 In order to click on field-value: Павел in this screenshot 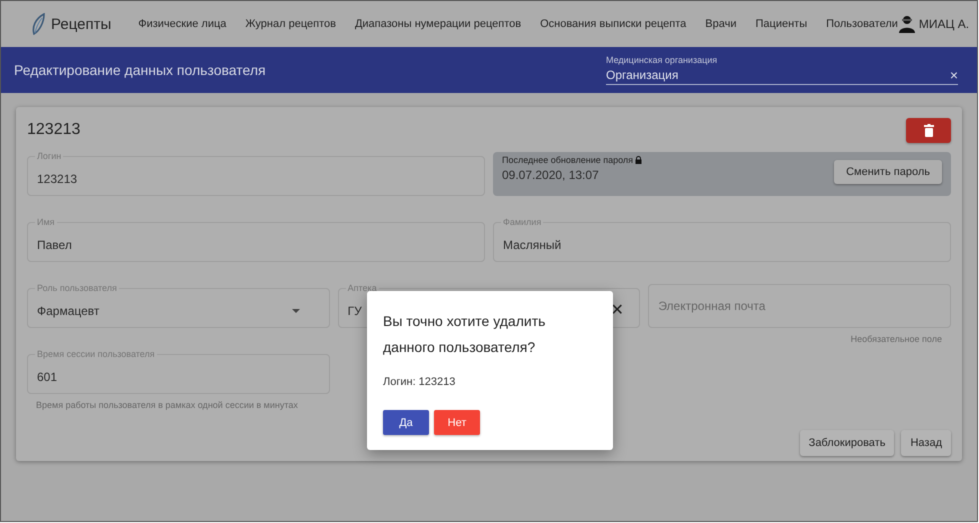, I will do `click(54, 245)`.